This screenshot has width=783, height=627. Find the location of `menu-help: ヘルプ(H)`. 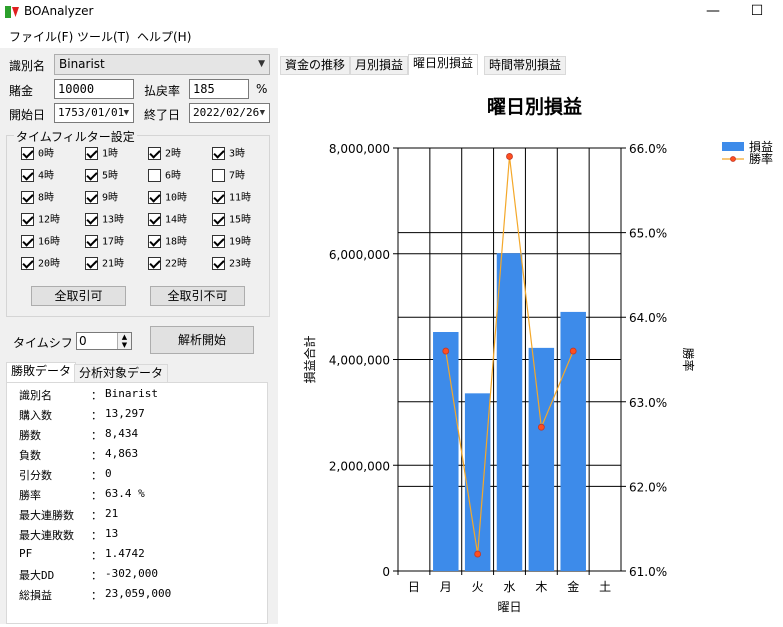

menu-help: ヘルプ(H) is located at coordinates (164, 36).